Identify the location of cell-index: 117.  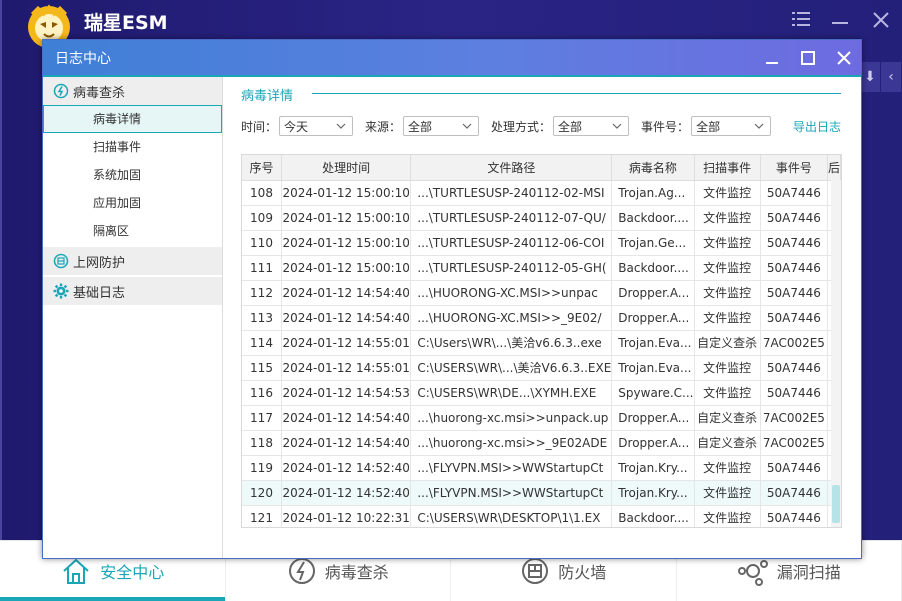
(262, 418).